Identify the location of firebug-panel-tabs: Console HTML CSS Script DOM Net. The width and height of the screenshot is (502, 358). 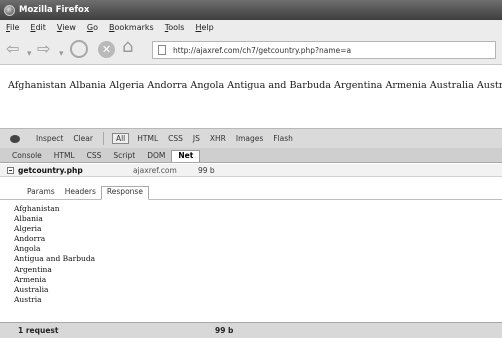
(251, 155).